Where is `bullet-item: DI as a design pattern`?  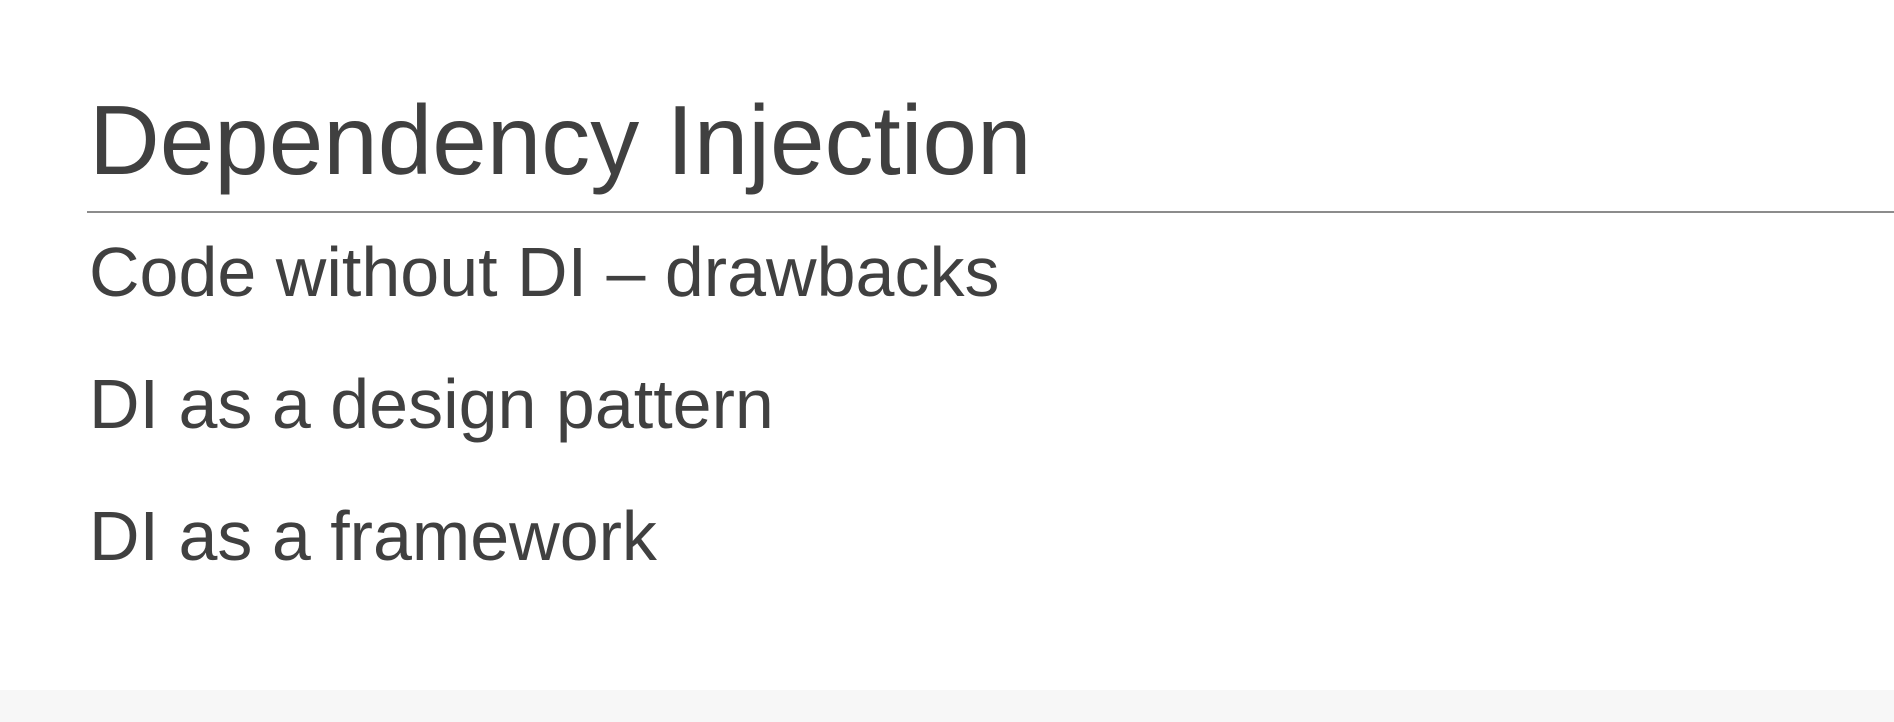 bullet-item: DI as a design pattern is located at coordinates (431, 404).